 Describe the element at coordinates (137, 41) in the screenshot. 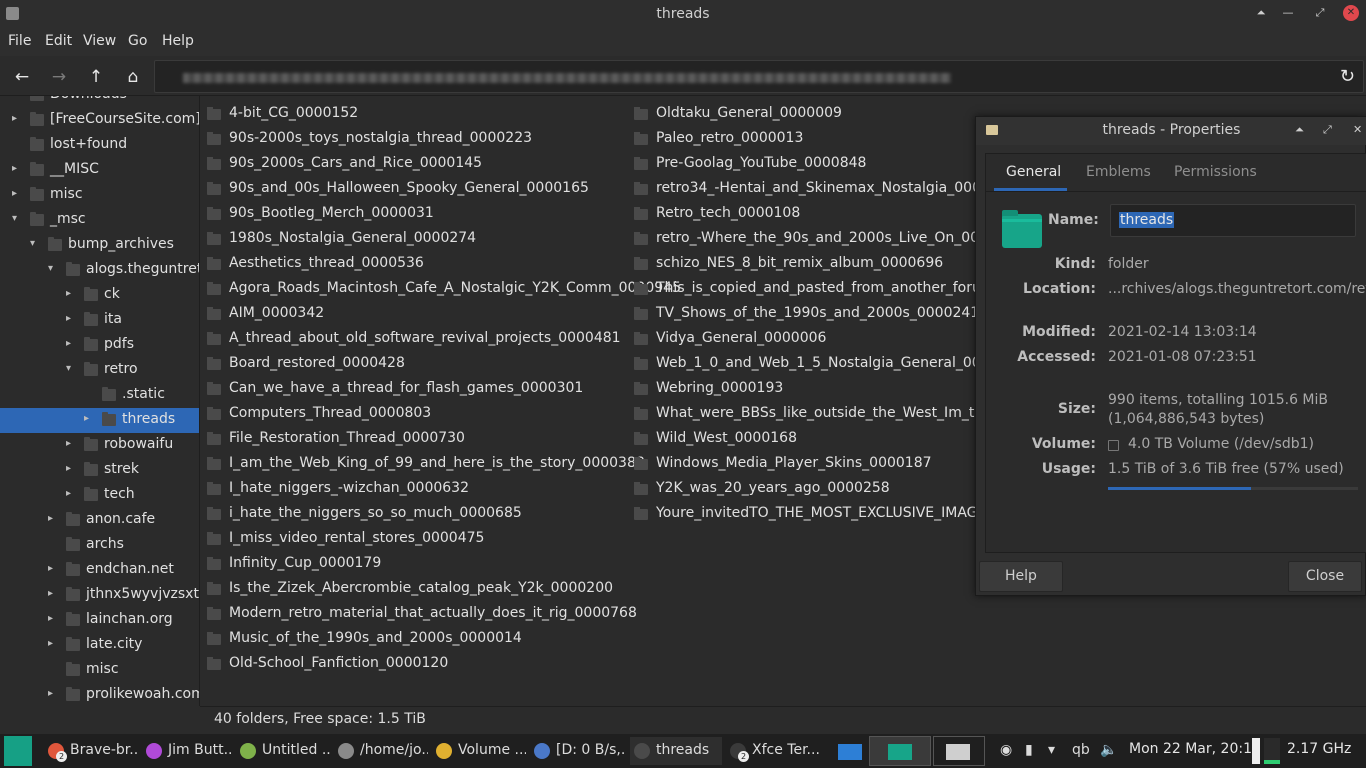

I see `menu-go: Go` at that location.